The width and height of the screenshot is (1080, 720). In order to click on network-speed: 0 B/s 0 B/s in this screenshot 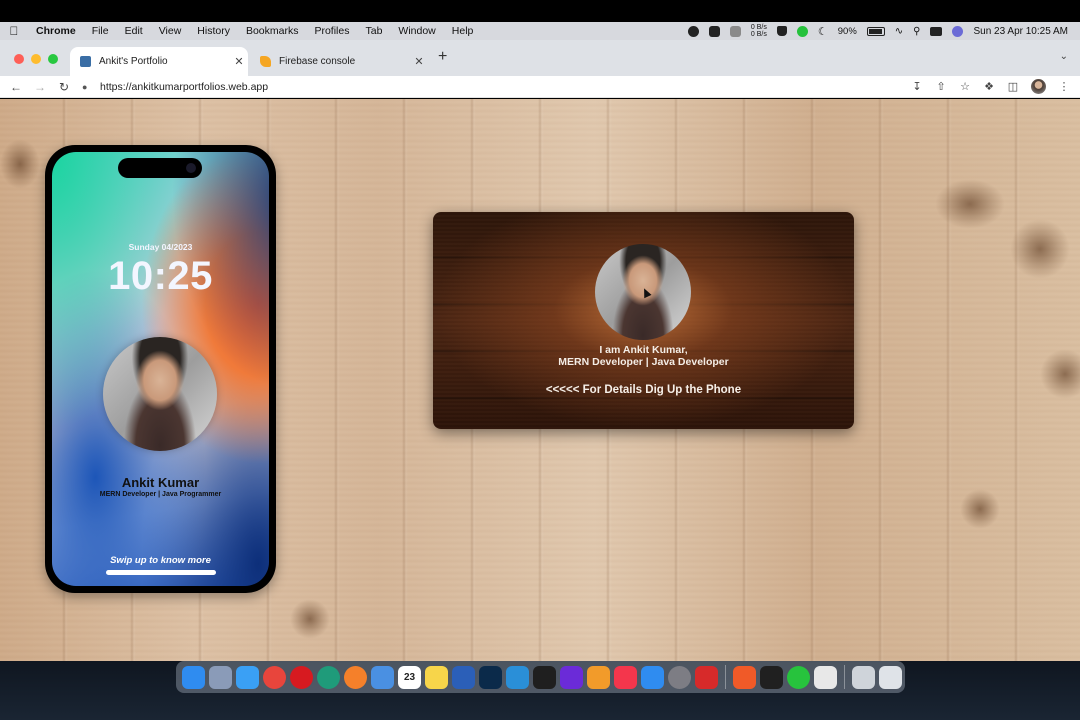, I will do `click(759, 31)`.